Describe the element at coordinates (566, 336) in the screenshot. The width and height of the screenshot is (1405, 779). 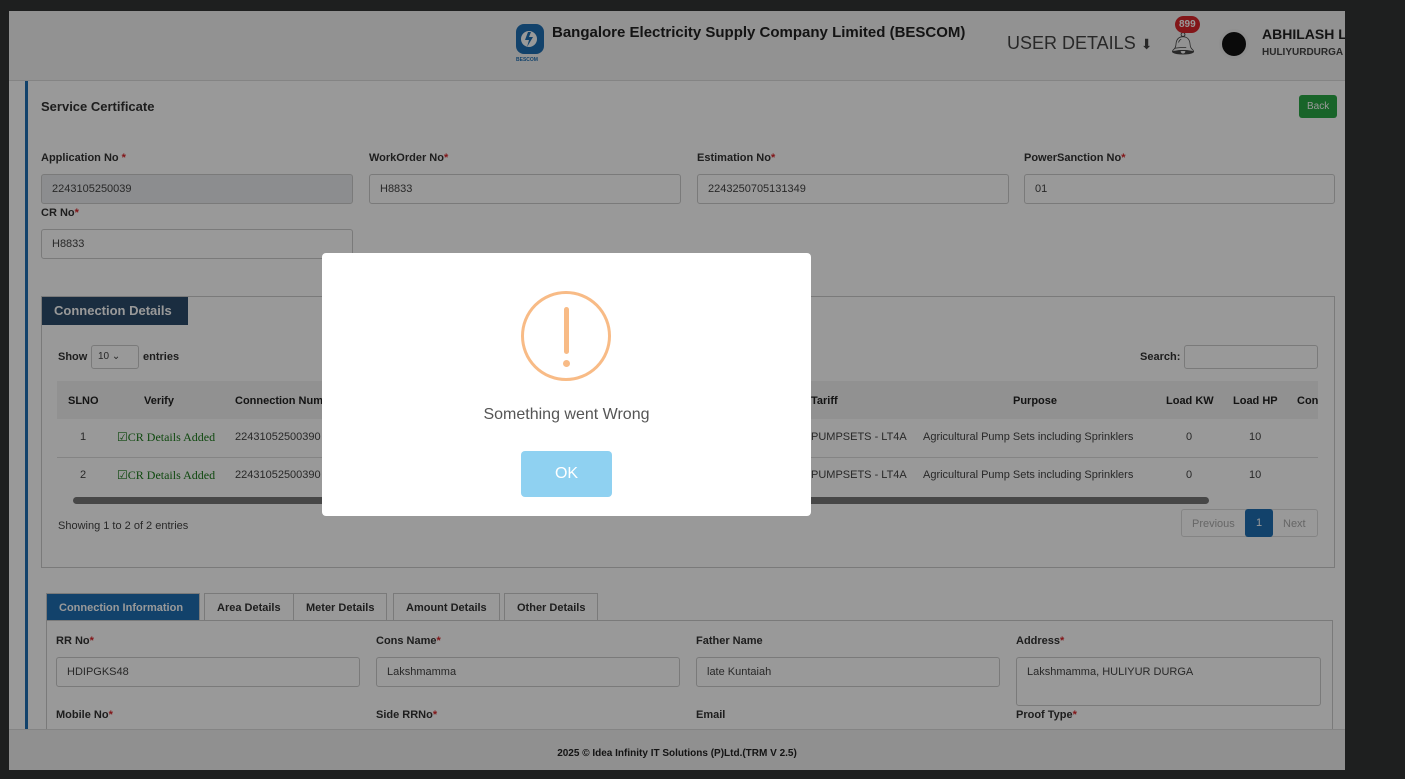
I see `warning-icon` at that location.